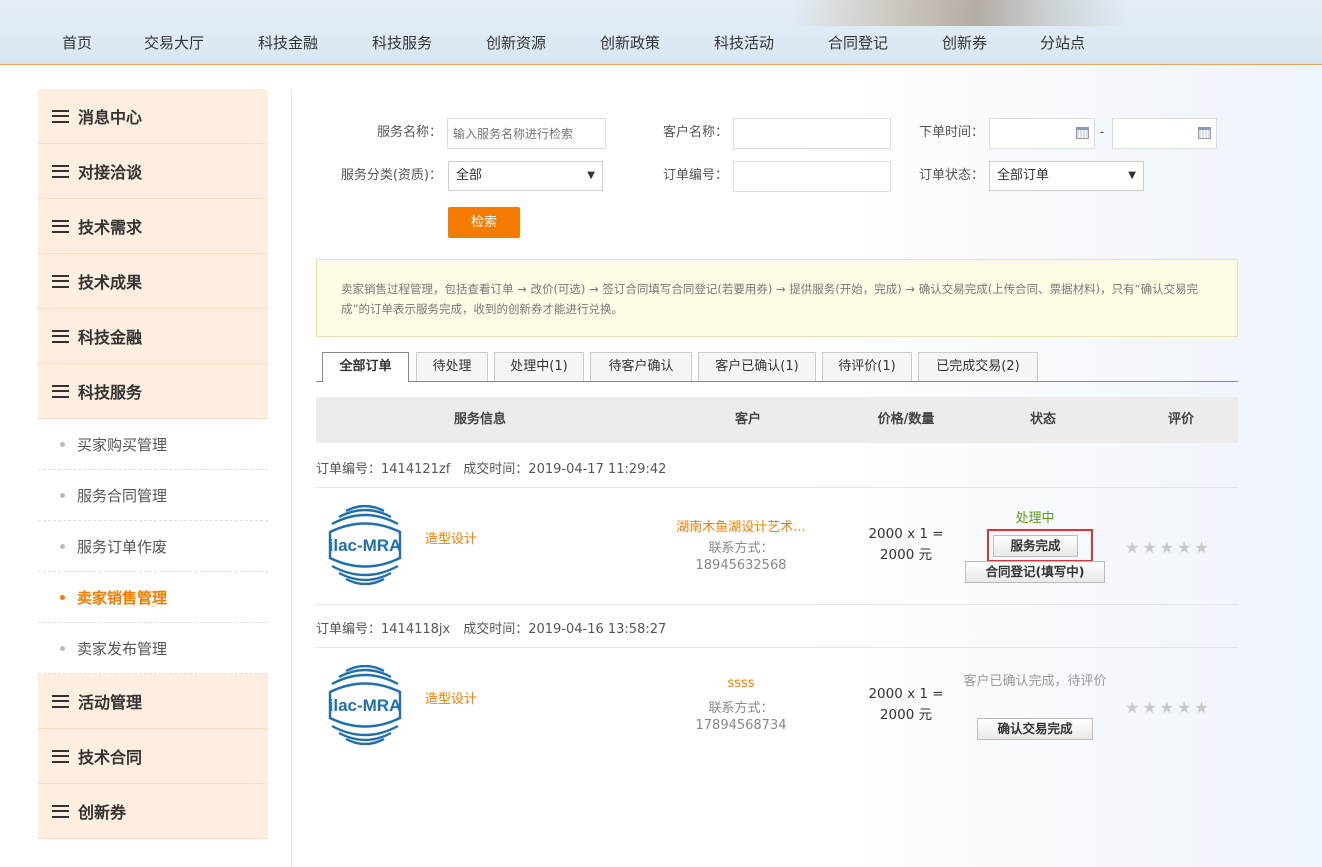 This screenshot has width=1322, height=867. Describe the element at coordinates (964, 43) in the screenshot. I see `nav-innovation-voucher: 创新券` at that location.